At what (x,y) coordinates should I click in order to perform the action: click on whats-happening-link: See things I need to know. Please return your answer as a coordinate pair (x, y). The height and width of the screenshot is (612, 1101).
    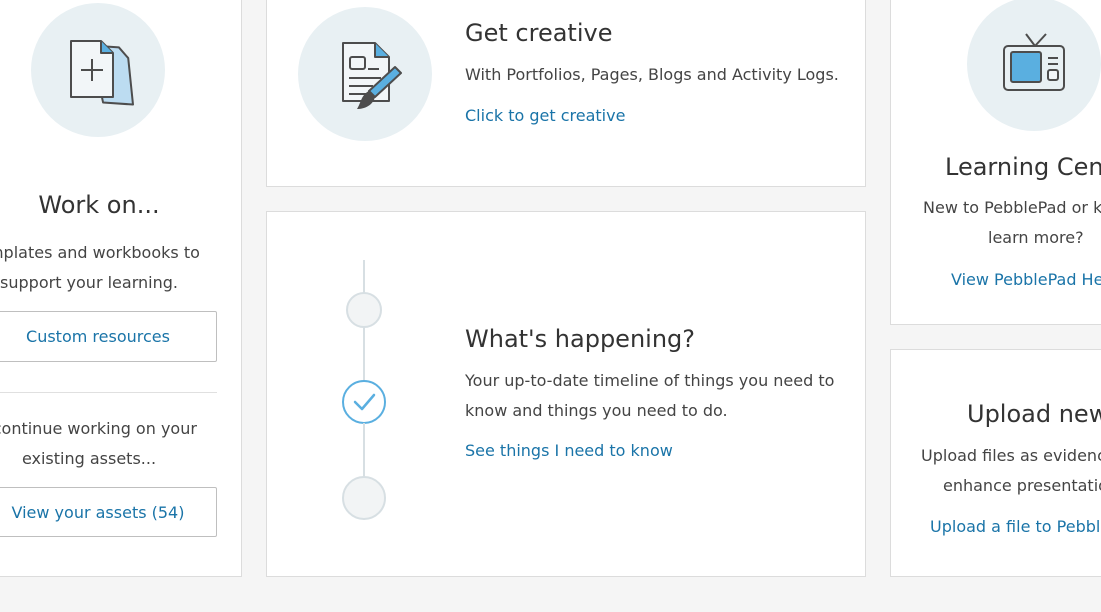
    Looking at the image, I should click on (569, 450).